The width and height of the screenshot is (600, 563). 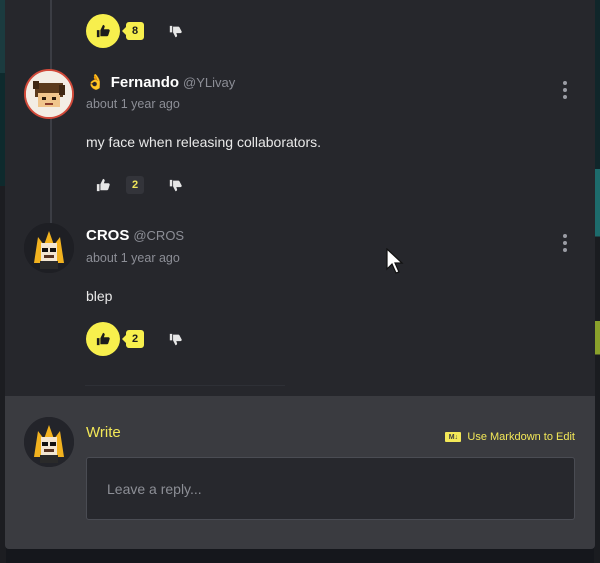 I want to click on divider, so click(x=185, y=385).